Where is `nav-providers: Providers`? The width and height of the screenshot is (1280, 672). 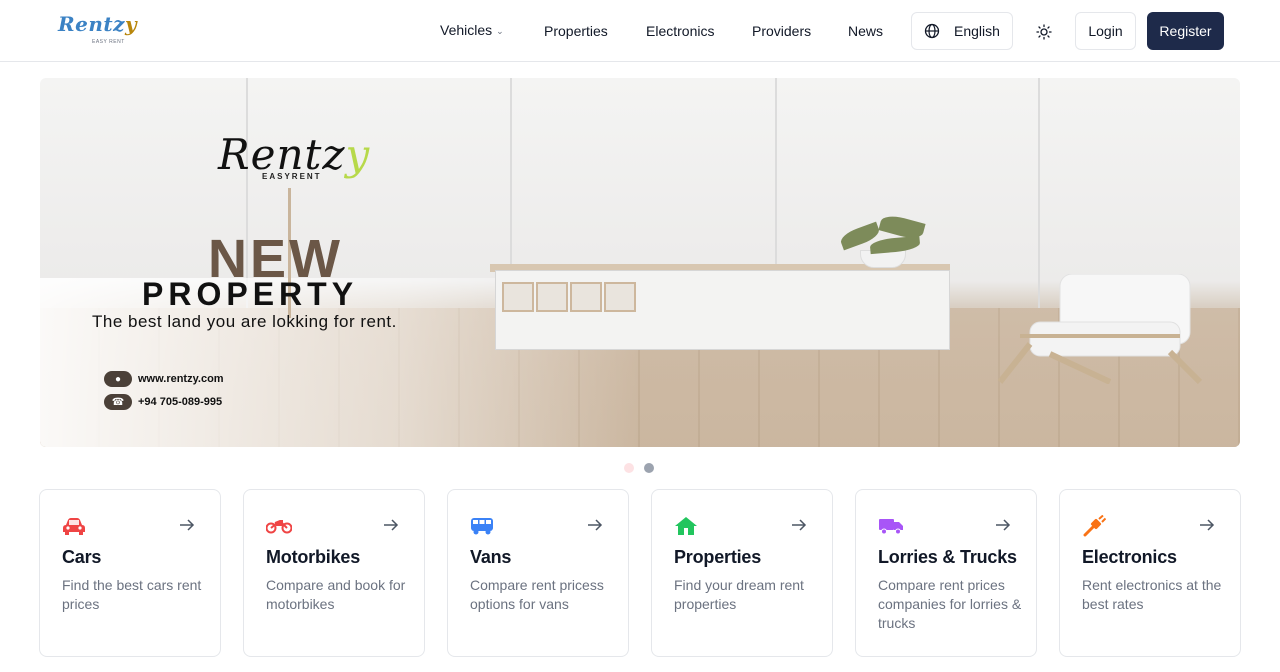 nav-providers: Providers is located at coordinates (781, 31).